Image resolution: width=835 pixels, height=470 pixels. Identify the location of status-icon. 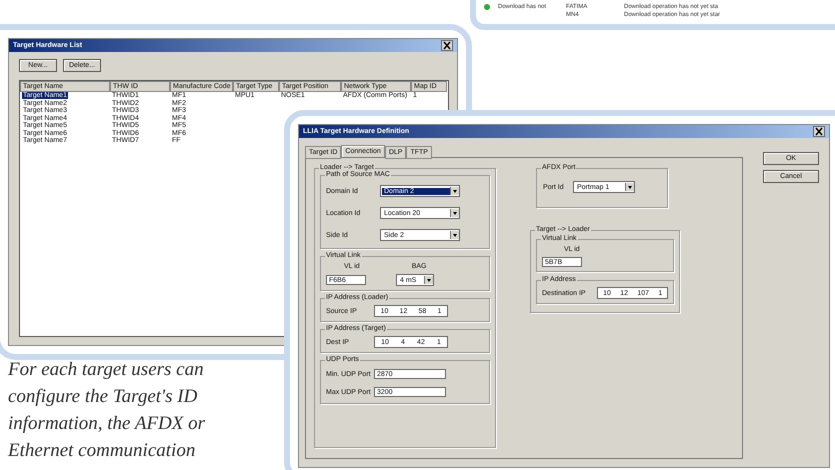
(487, 7).